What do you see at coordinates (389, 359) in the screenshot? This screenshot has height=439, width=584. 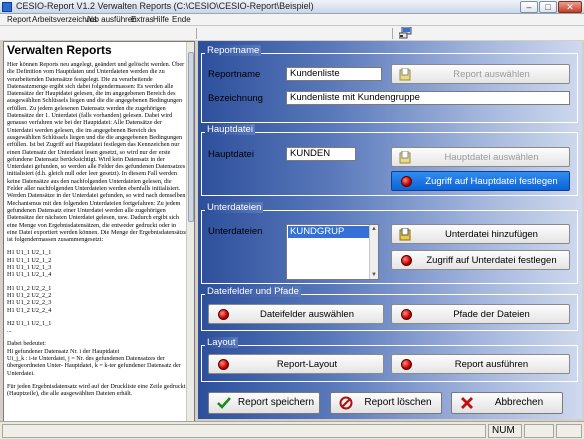 I see `section-layout: Layout Report-Layout Report ausführen` at bounding box center [389, 359].